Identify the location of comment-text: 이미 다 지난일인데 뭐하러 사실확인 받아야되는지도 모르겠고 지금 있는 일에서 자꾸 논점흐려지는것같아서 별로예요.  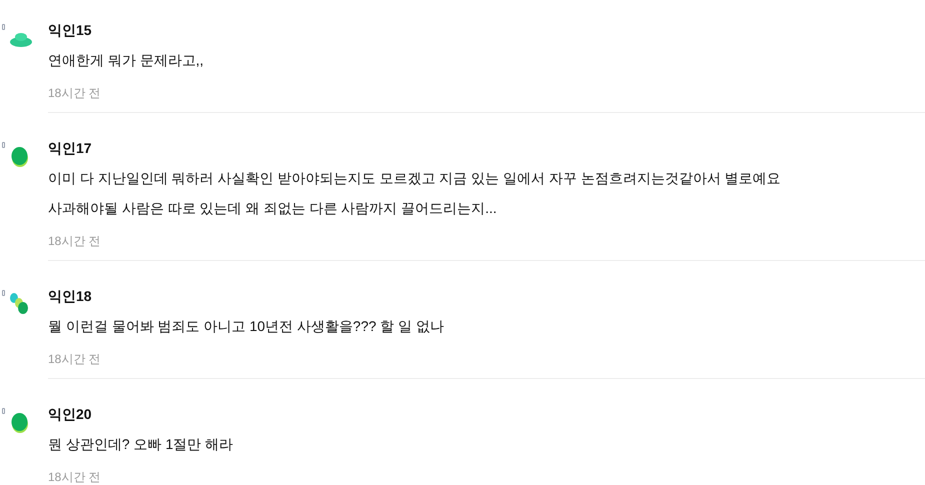
(415, 178).